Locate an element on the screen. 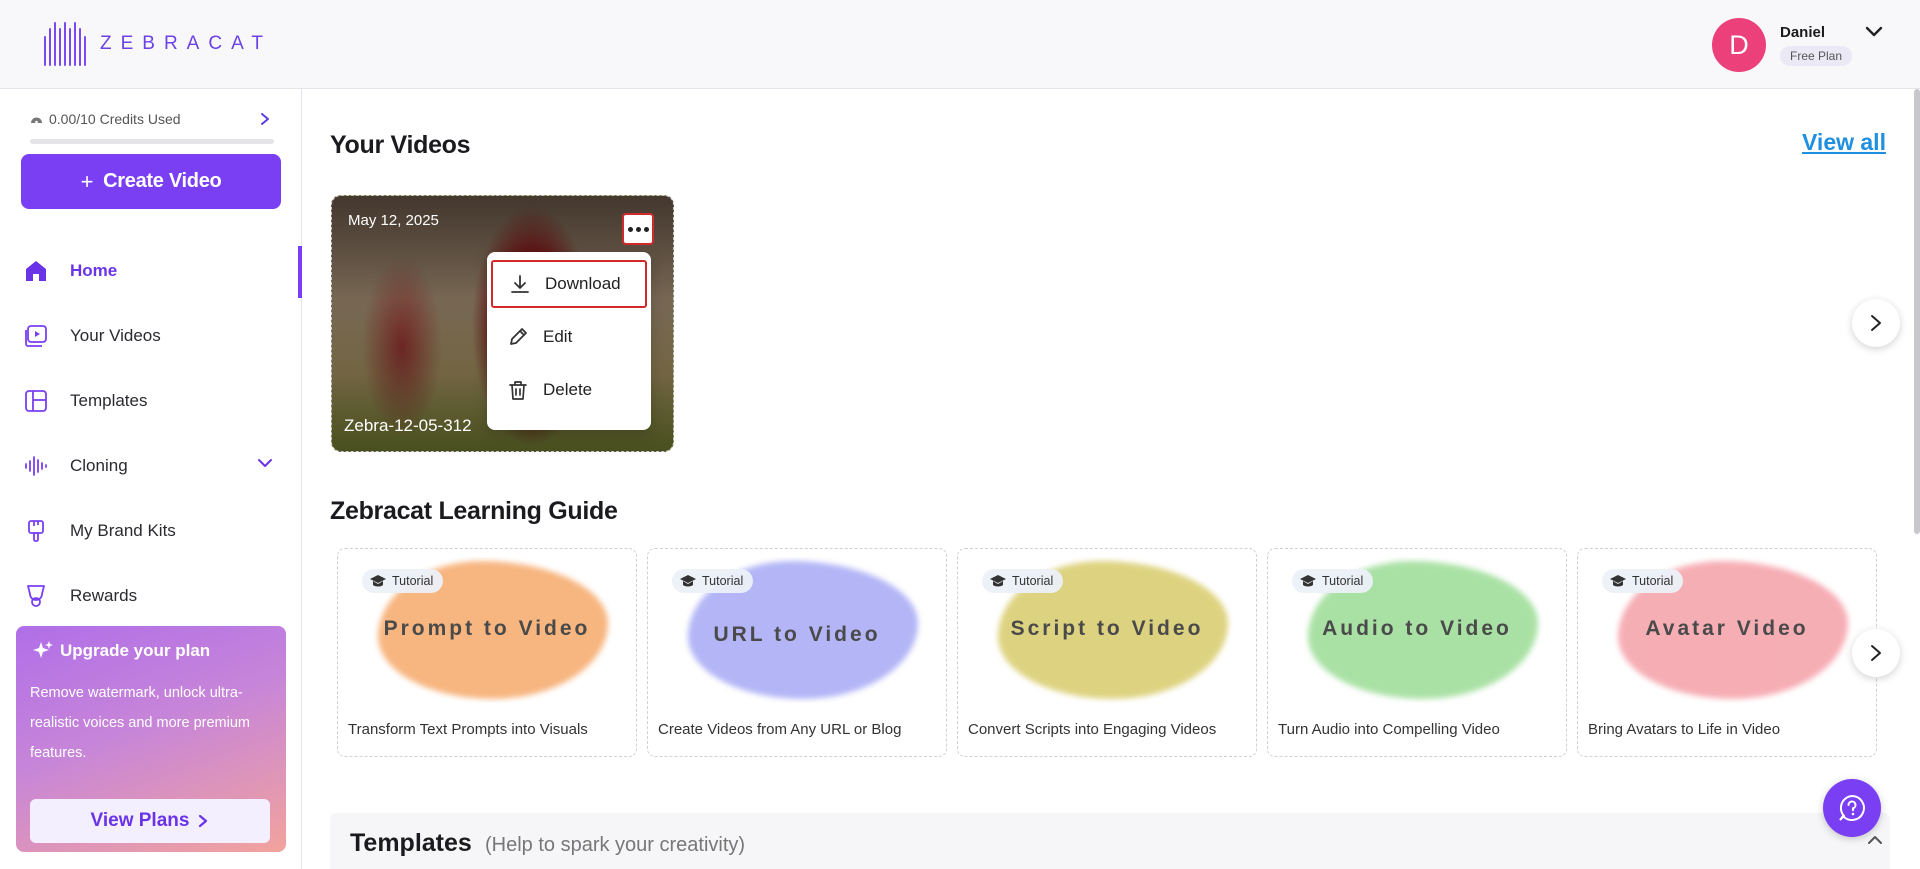 The image size is (1920, 869). sparkle-icon is located at coordinates (43, 649).